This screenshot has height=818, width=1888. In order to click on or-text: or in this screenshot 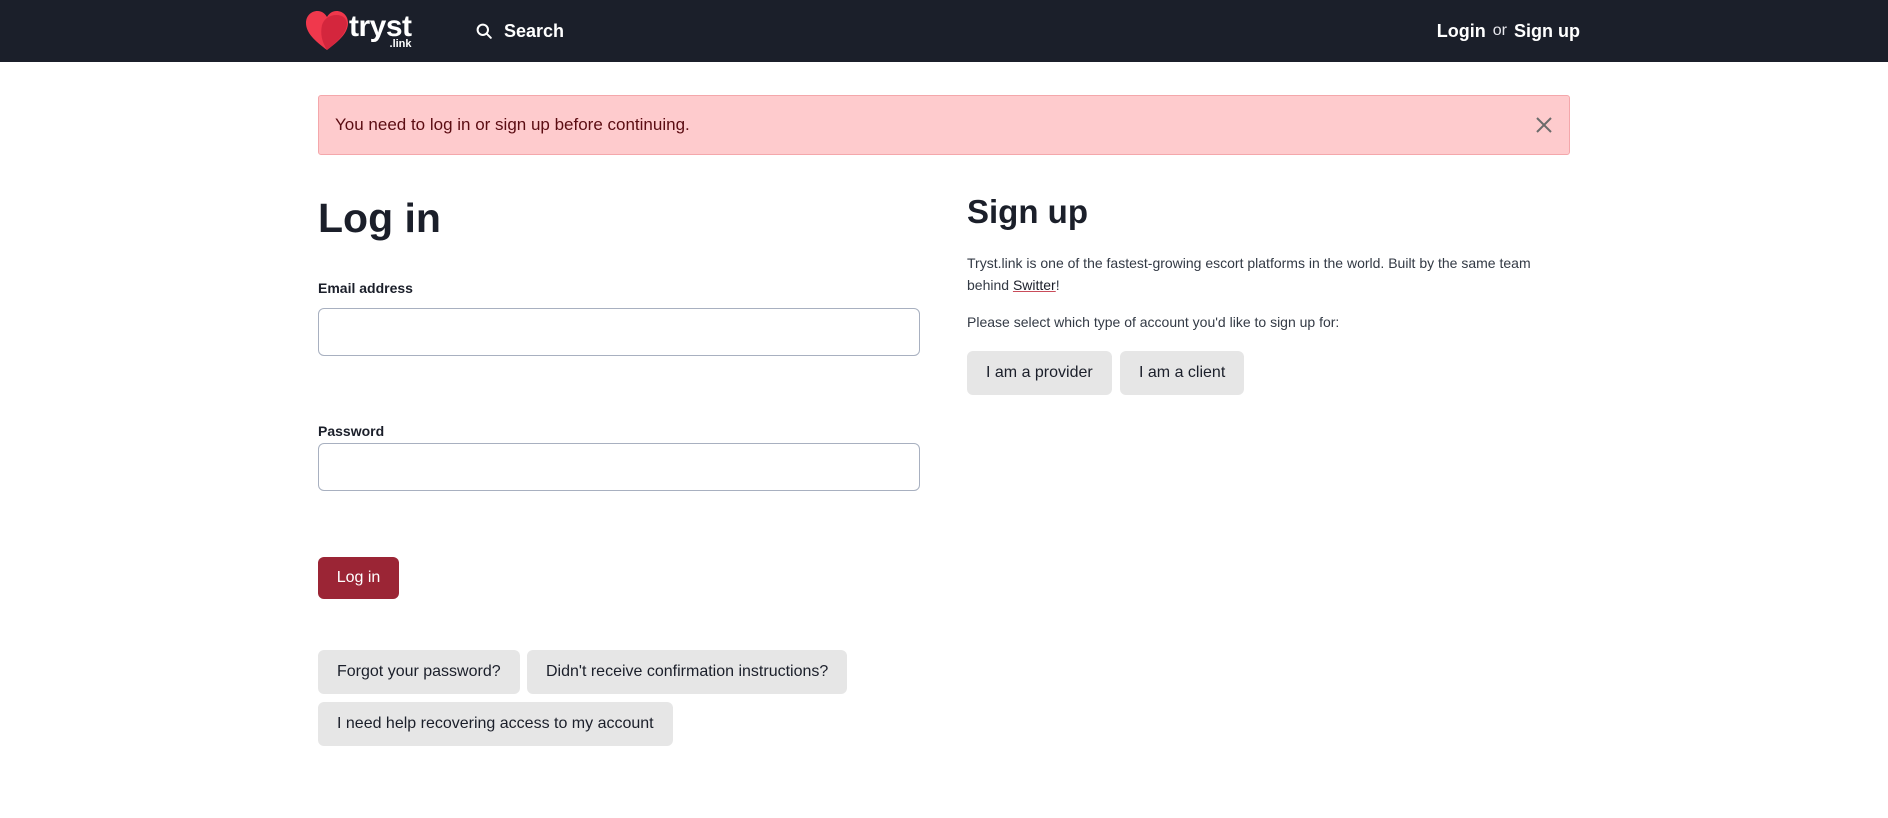, I will do `click(1499, 30)`.